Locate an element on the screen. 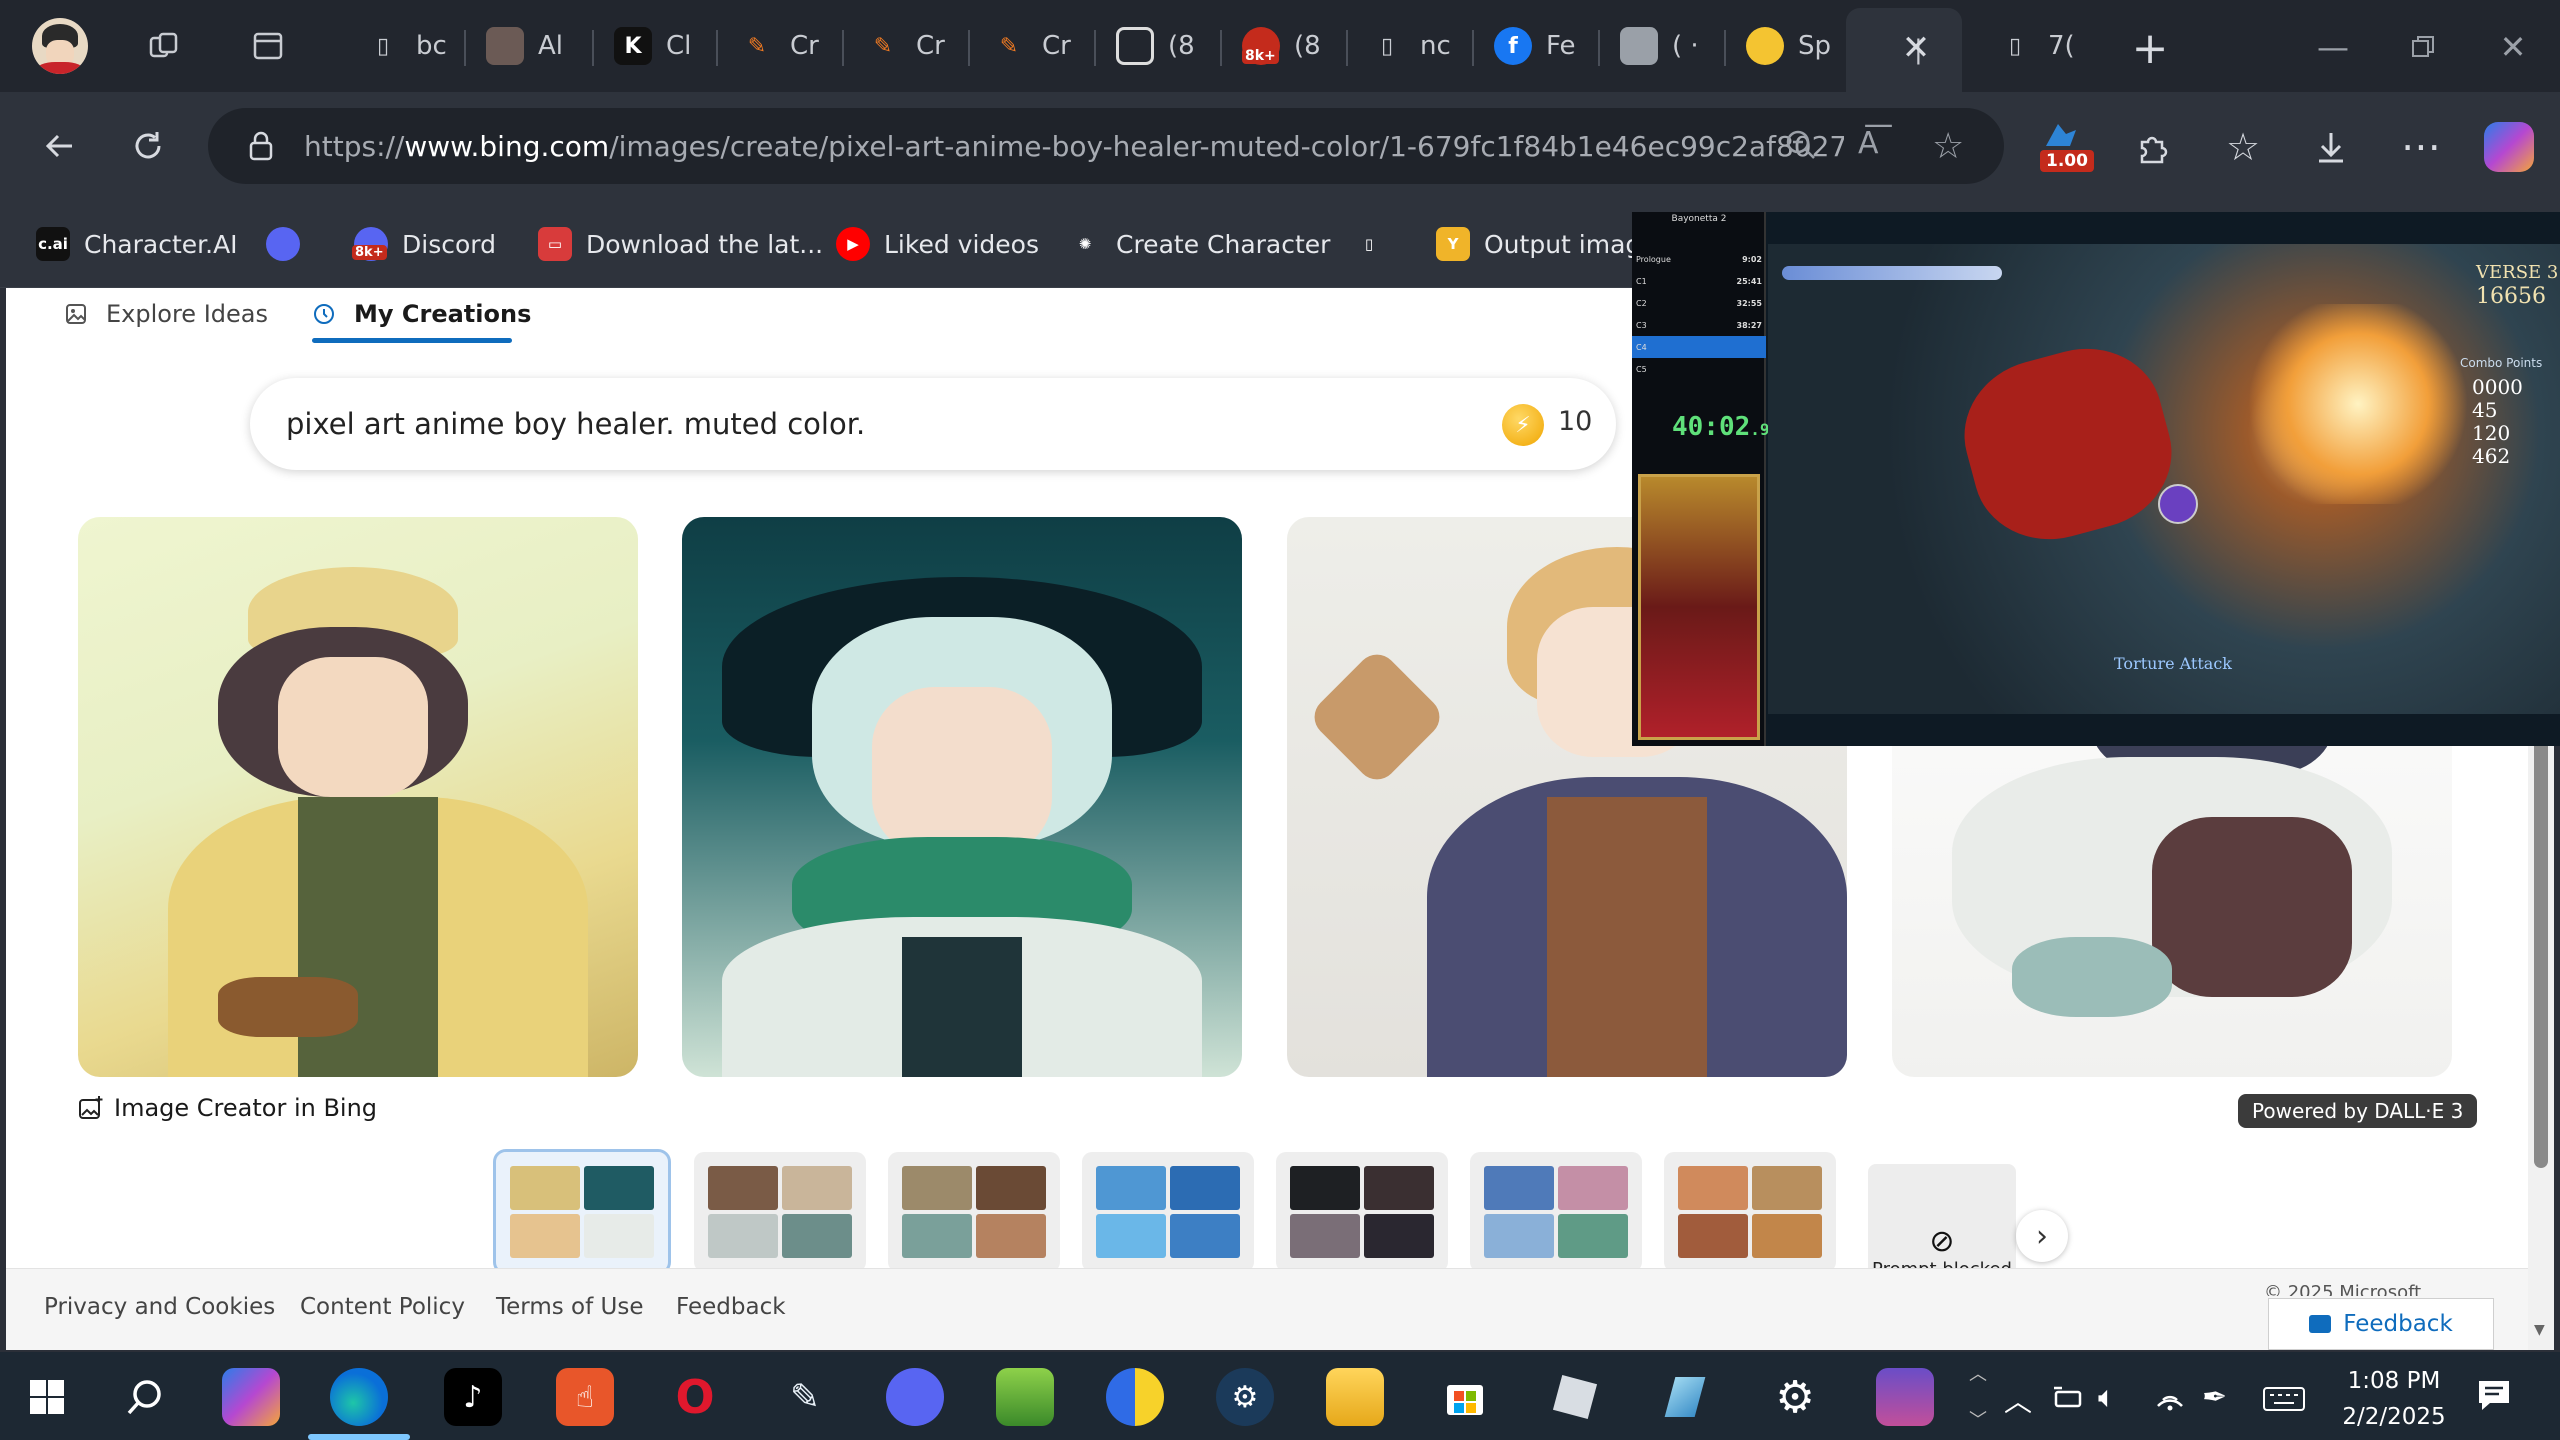 This screenshot has width=2560, height=1440. downloads-icon is located at coordinates (2331, 147).